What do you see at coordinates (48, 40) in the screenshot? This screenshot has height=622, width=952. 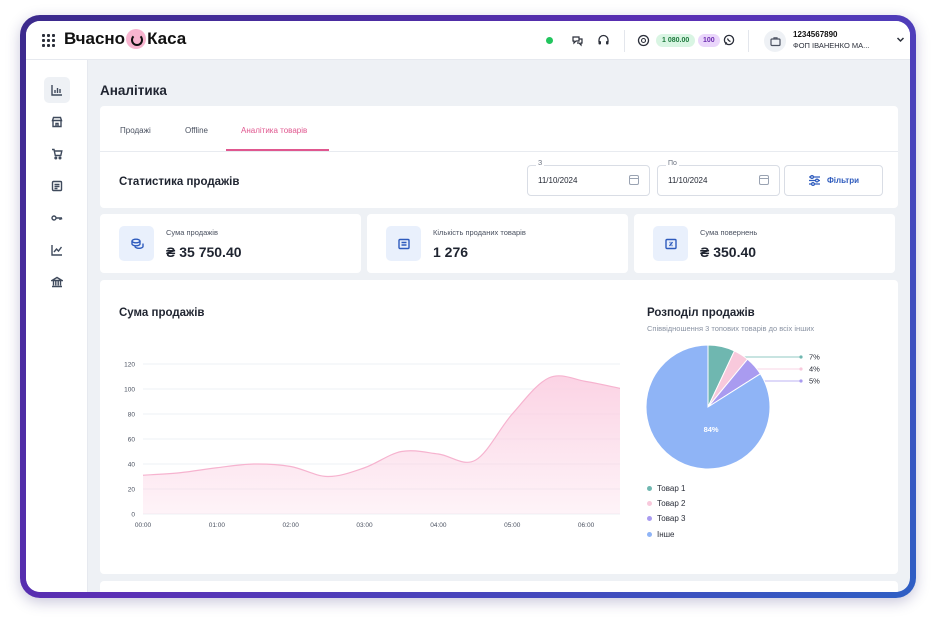 I see `apps-grid-icon` at bounding box center [48, 40].